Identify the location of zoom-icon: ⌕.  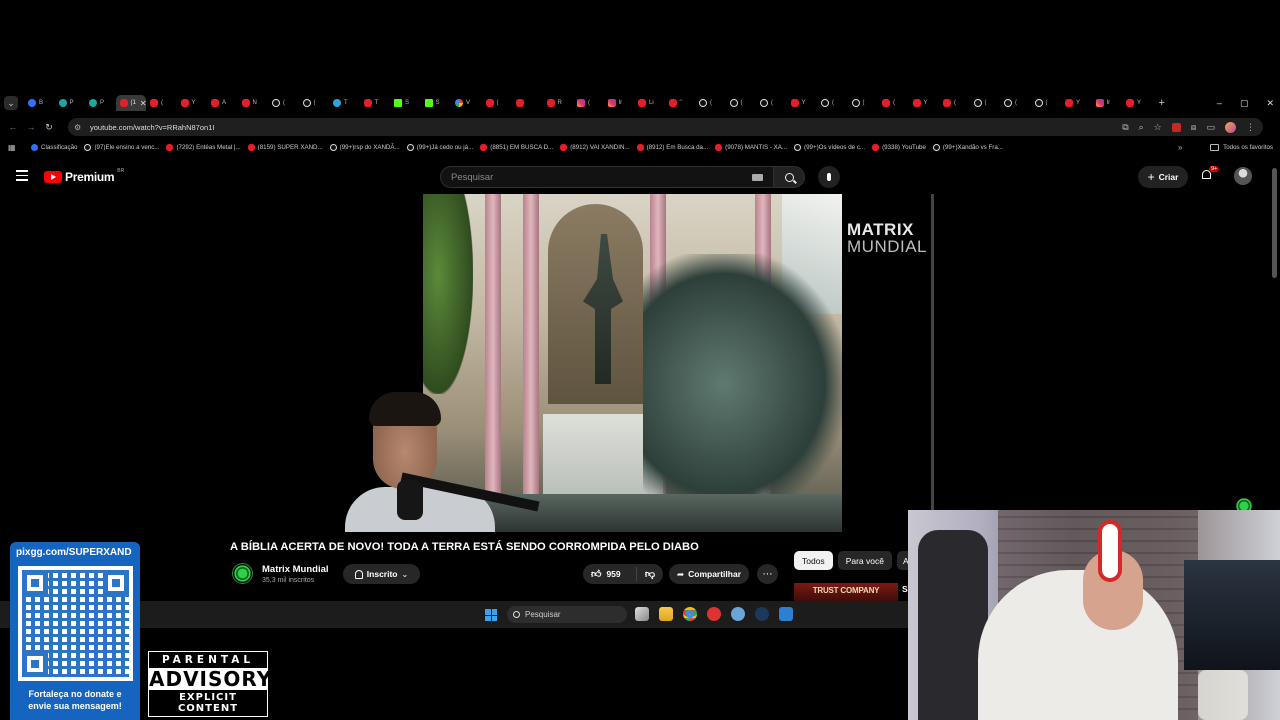
(1141, 127).